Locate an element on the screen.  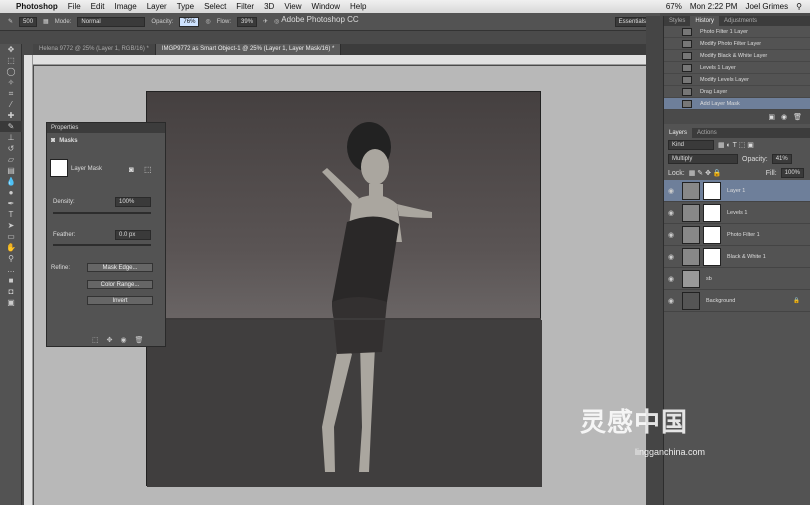
menu-edit: Edit is located at coordinates (98, 6).